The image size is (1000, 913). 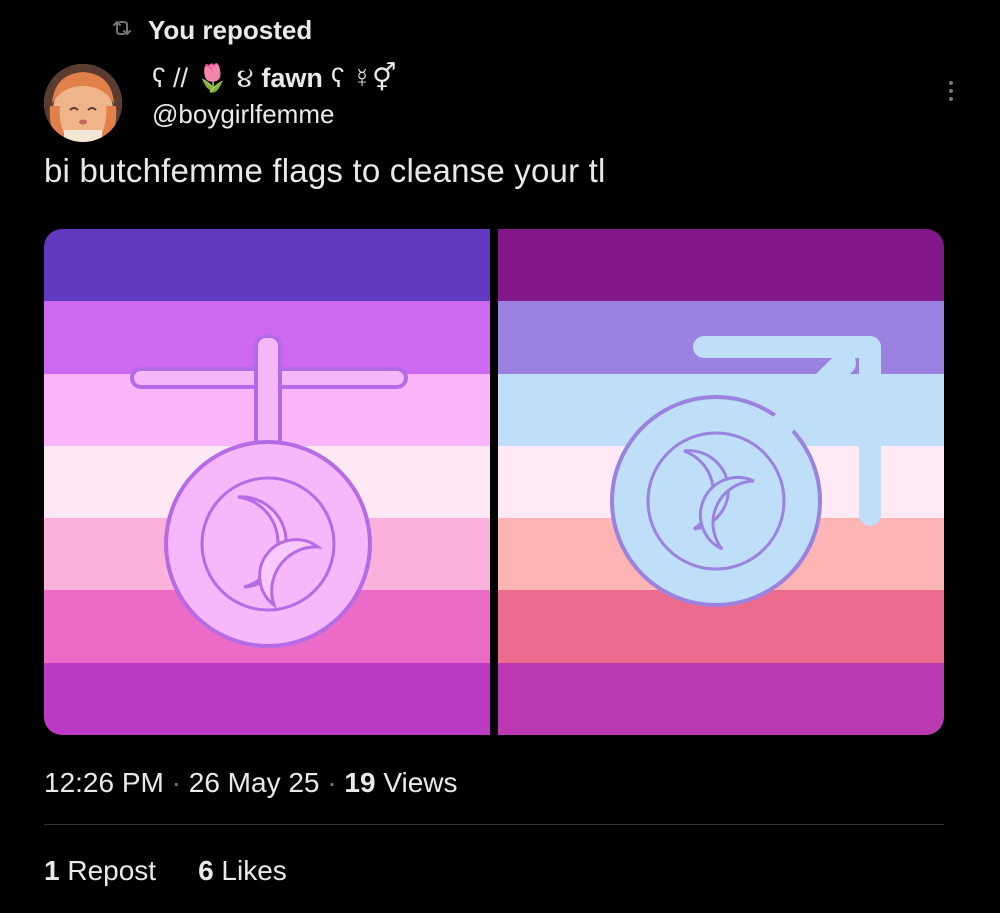 I want to click on display-name-prefix: ʕ // 🌷 ૪, so click(x=203, y=77).